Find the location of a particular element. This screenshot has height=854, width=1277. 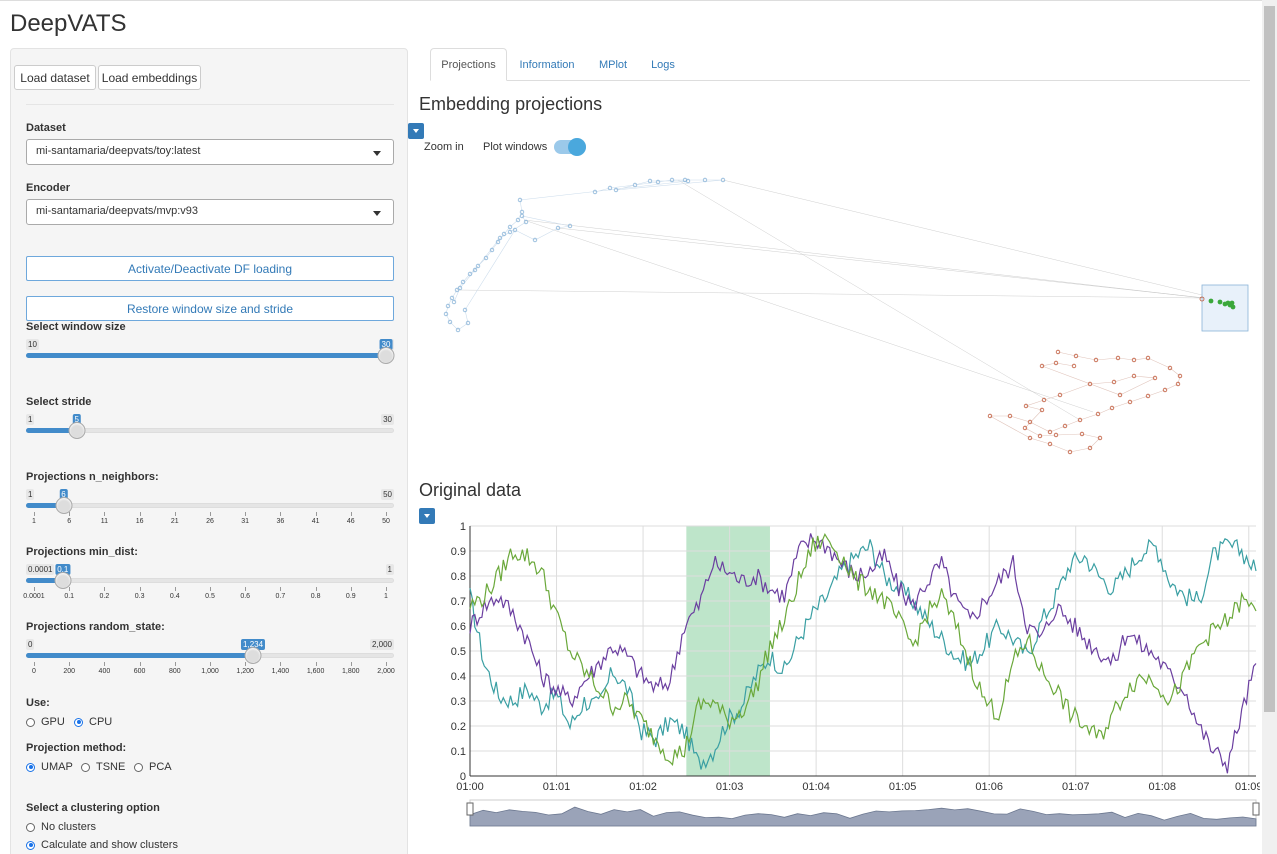

radio-tsne-label: TSNE is located at coordinates (111, 767).